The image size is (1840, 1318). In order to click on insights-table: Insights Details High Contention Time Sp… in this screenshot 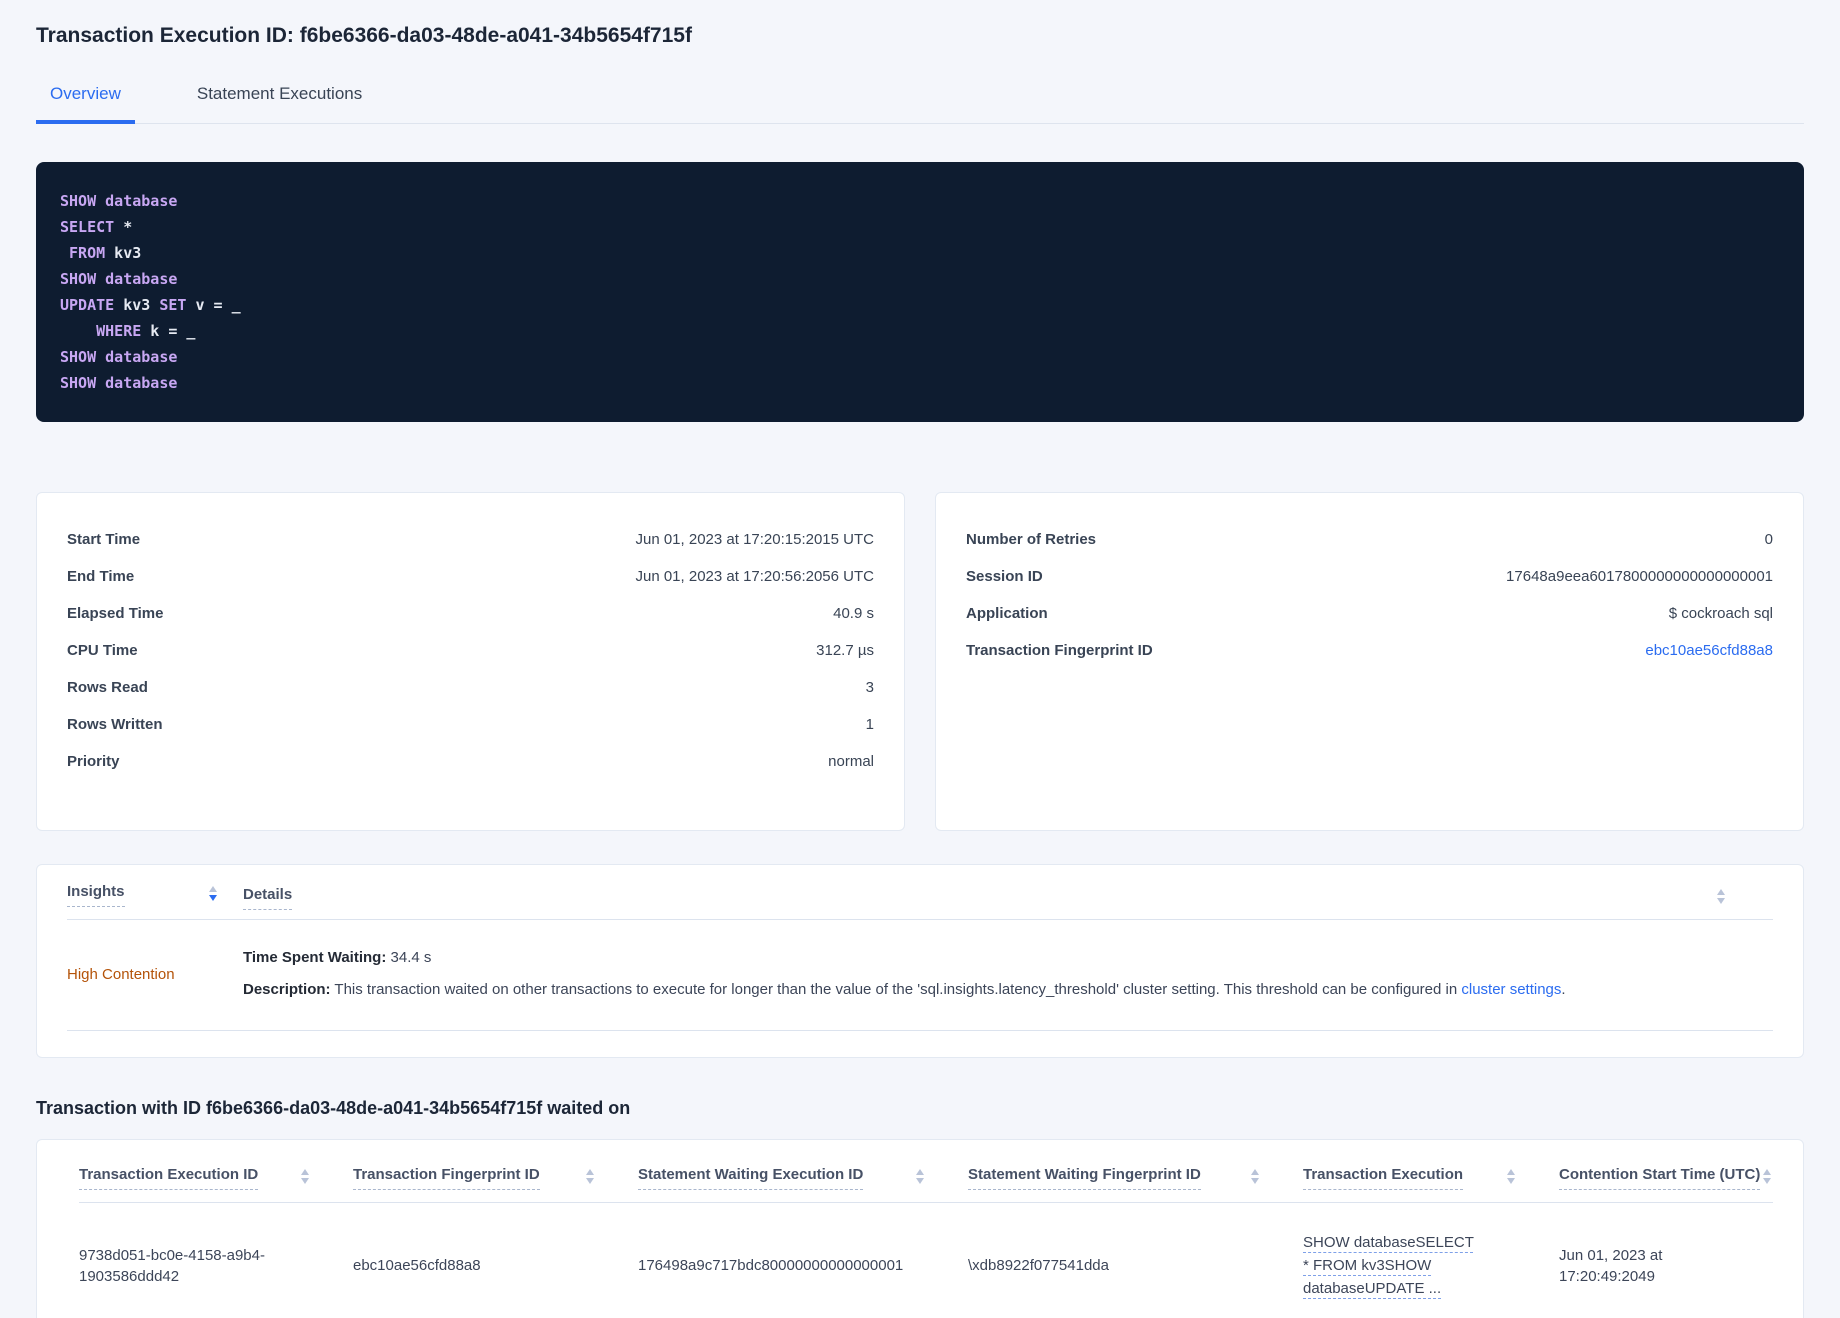, I will do `click(920, 961)`.